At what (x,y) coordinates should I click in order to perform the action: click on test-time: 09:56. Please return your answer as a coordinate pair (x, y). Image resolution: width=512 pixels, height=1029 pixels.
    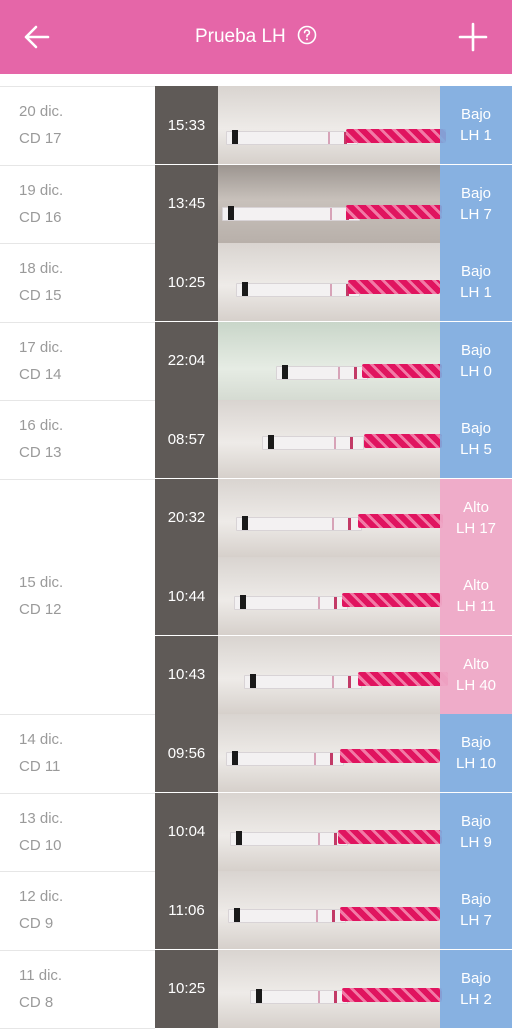
    Looking at the image, I should click on (186, 753).